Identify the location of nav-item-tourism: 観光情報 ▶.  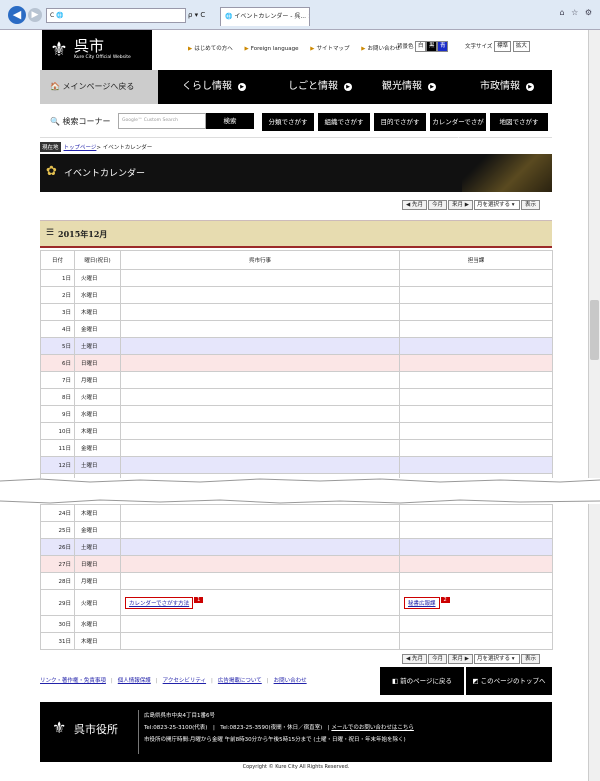
(409, 87).